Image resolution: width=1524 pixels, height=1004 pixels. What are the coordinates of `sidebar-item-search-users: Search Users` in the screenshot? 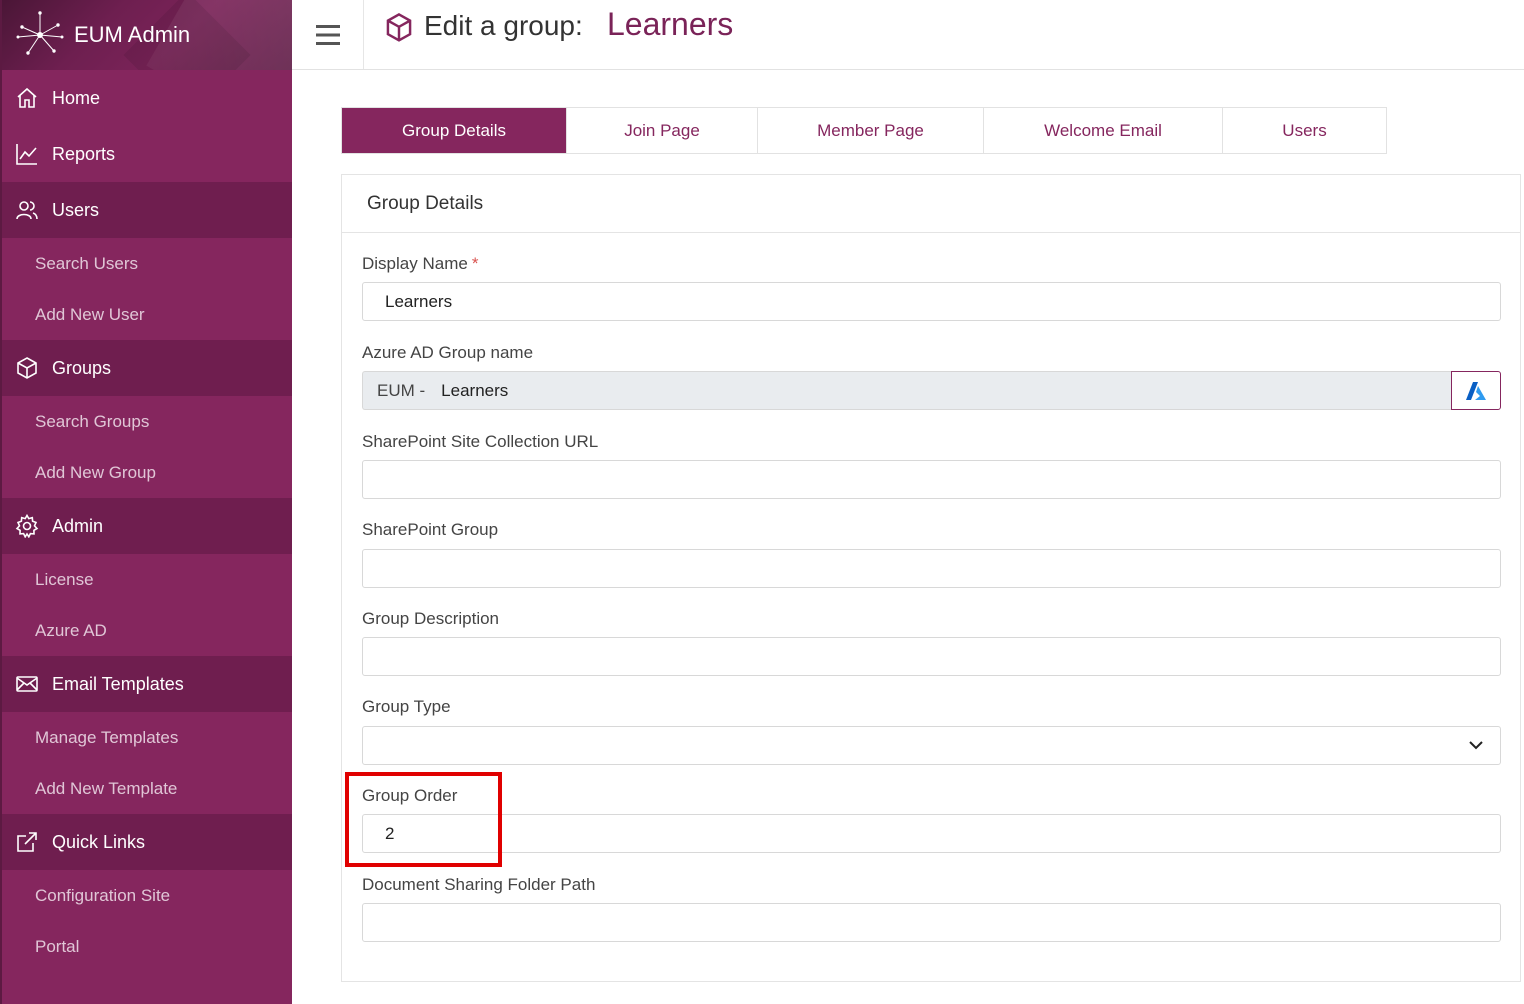 It's located at (147, 263).